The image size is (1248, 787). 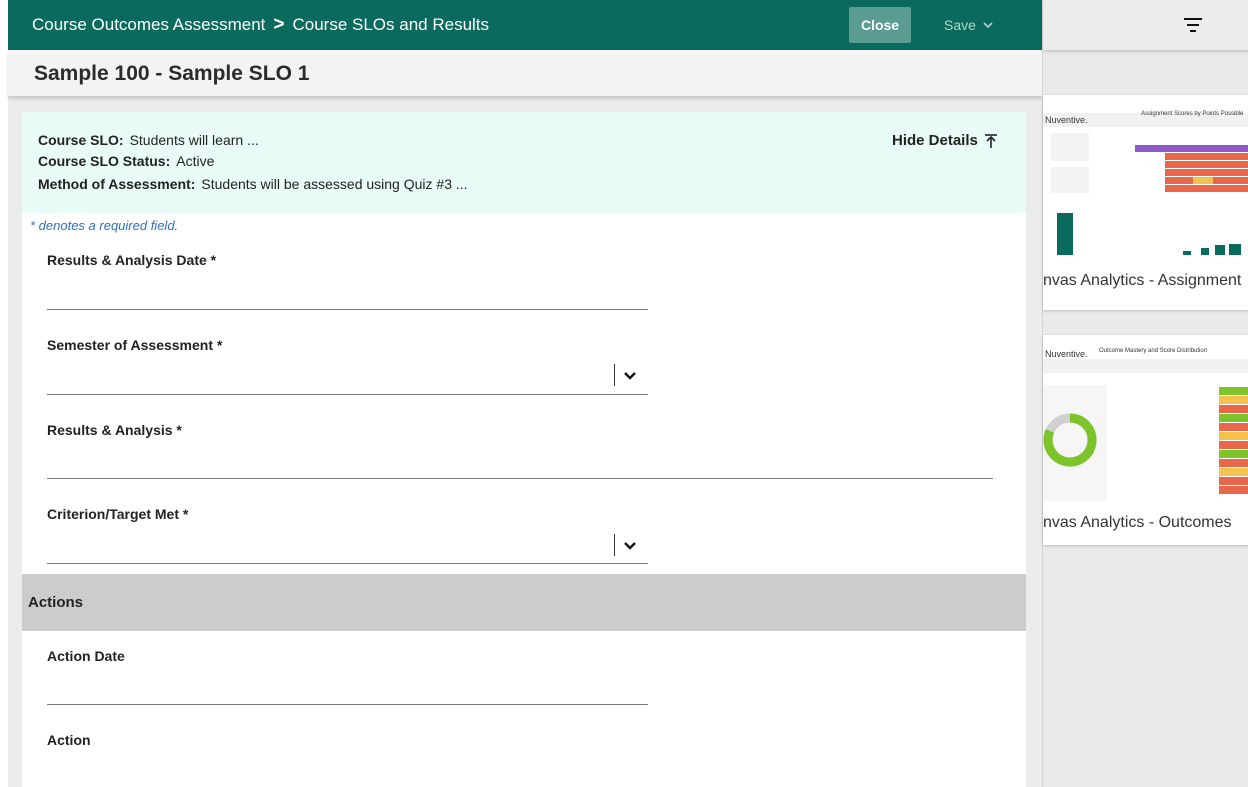 What do you see at coordinates (132, 260) in the screenshot?
I see `results-date-label: Results & Analysis Date *` at bounding box center [132, 260].